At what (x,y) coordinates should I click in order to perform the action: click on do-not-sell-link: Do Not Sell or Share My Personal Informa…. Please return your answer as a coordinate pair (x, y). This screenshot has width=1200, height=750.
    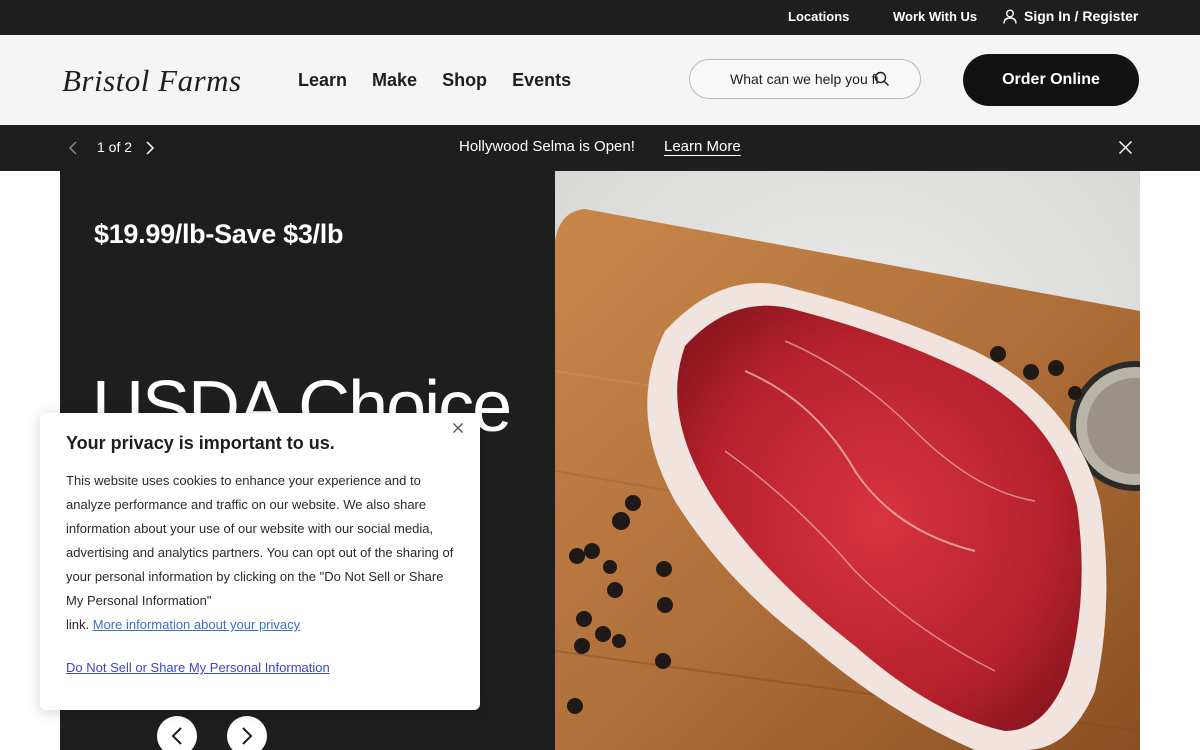
    Looking at the image, I should click on (198, 667).